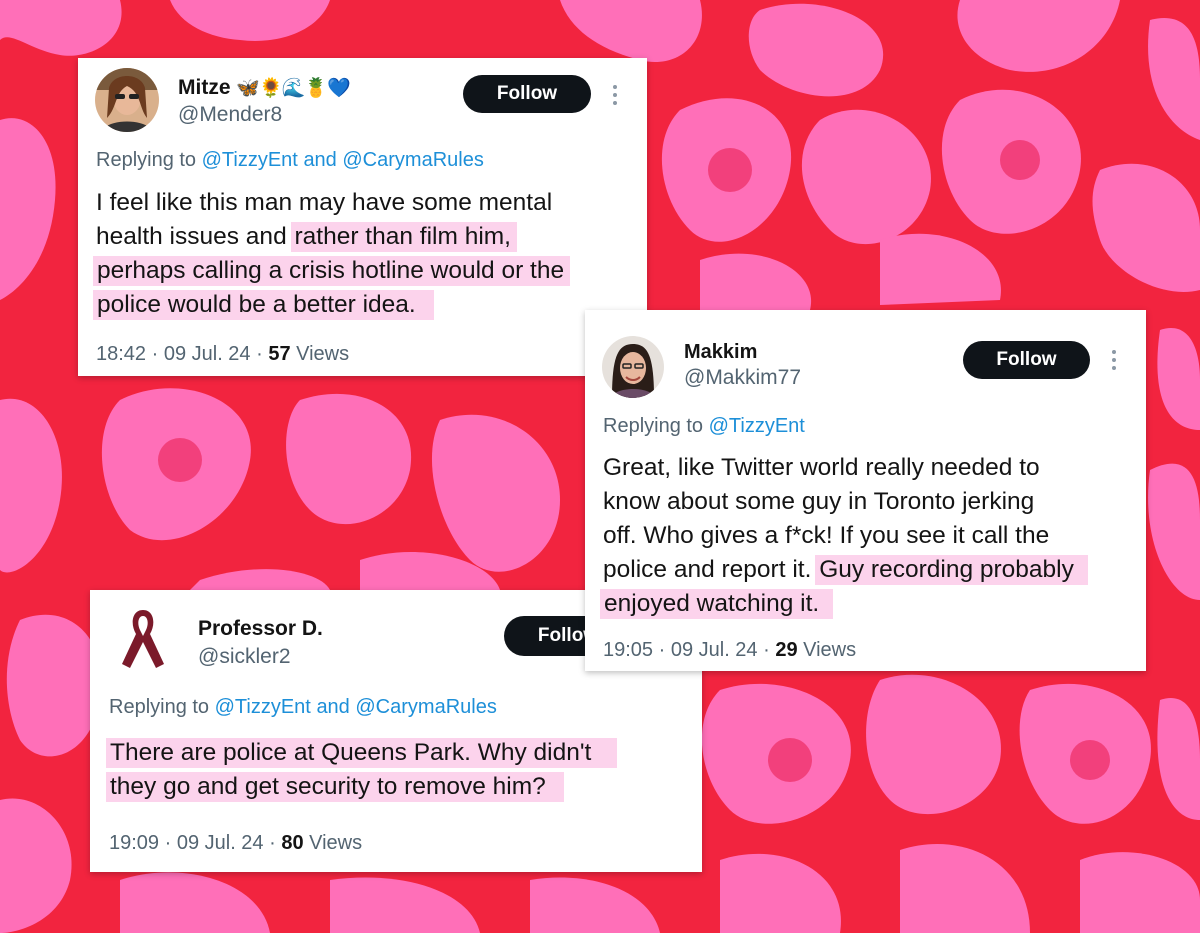  What do you see at coordinates (293, 88) in the screenshot?
I see `name-emoji-icons: 🦋🌻🌊🍍💙` at bounding box center [293, 88].